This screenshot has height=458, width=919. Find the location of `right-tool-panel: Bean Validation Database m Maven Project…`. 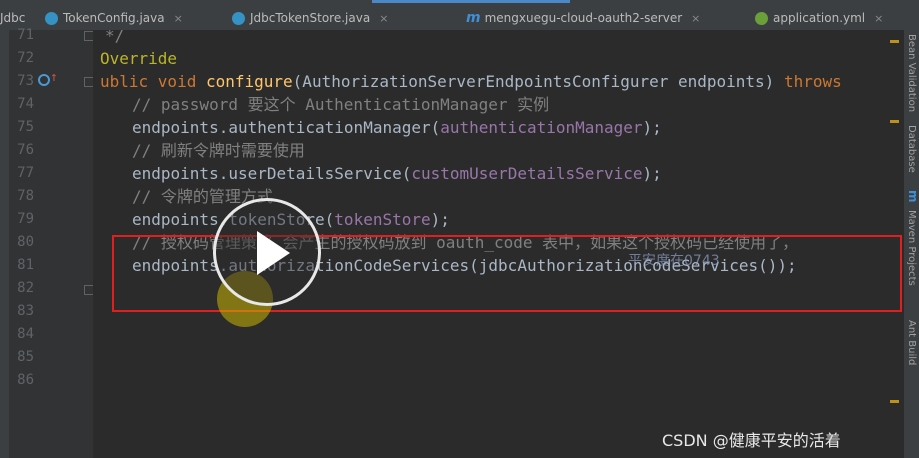

right-tool-panel: Bean Validation Database m Maven Project… is located at coordinates (911, 244).